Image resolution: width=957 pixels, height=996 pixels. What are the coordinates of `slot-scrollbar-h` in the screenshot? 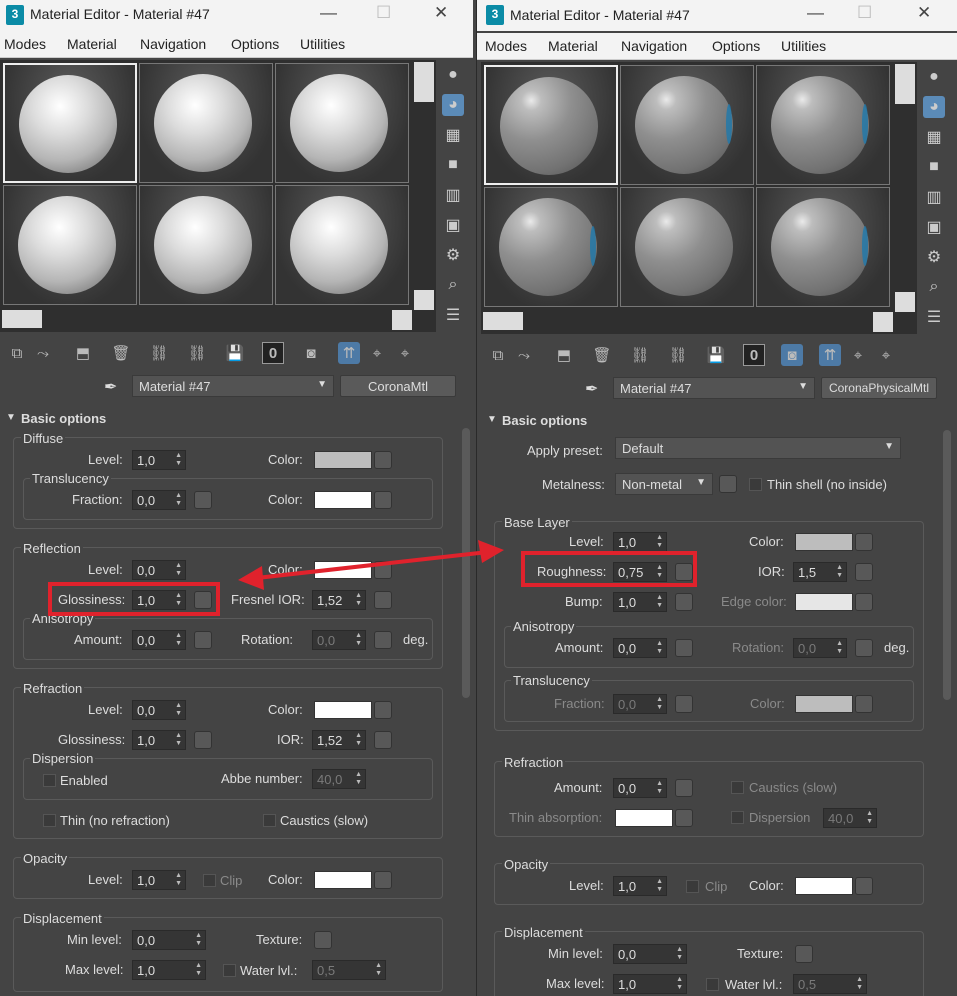 It's located at (22, 319).